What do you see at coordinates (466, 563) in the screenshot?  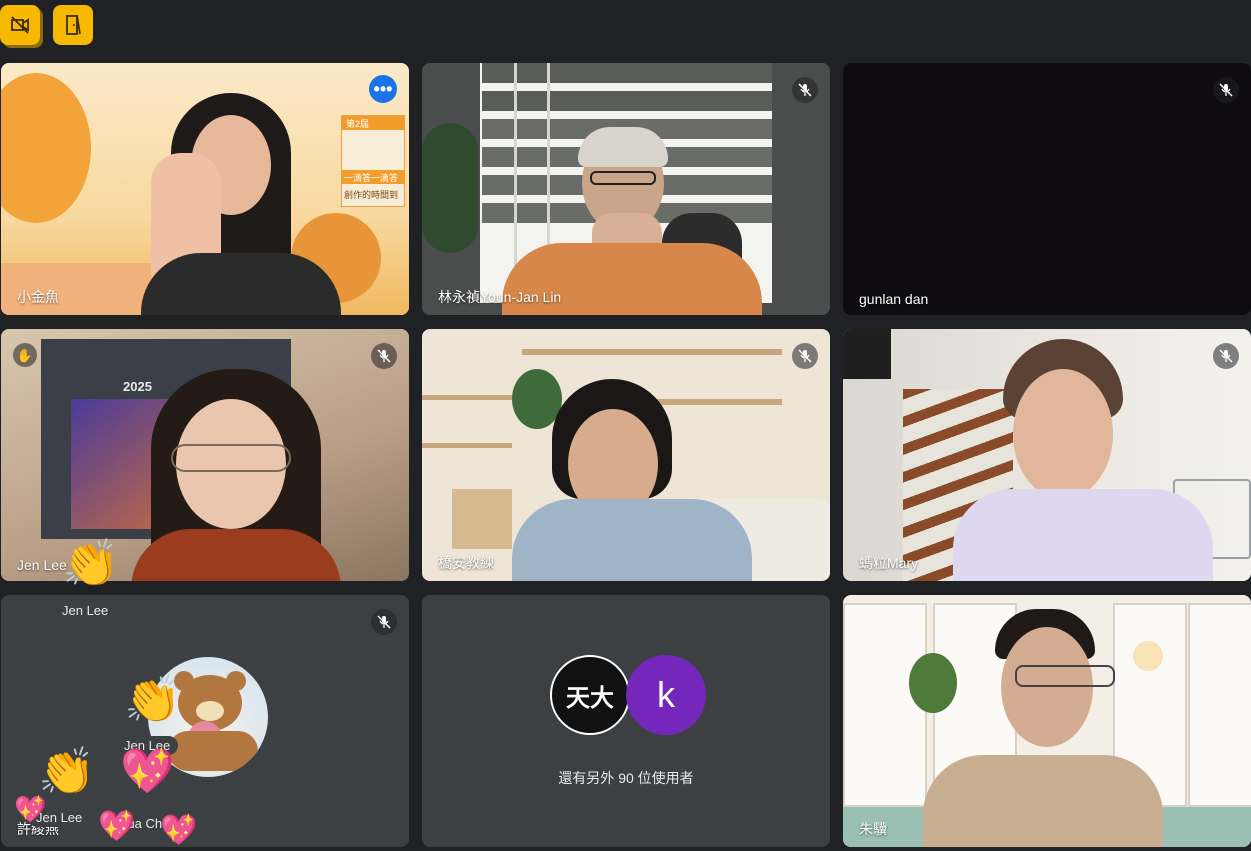 I see `participant-name: 橋安教練` at bounding box center [466, 563].